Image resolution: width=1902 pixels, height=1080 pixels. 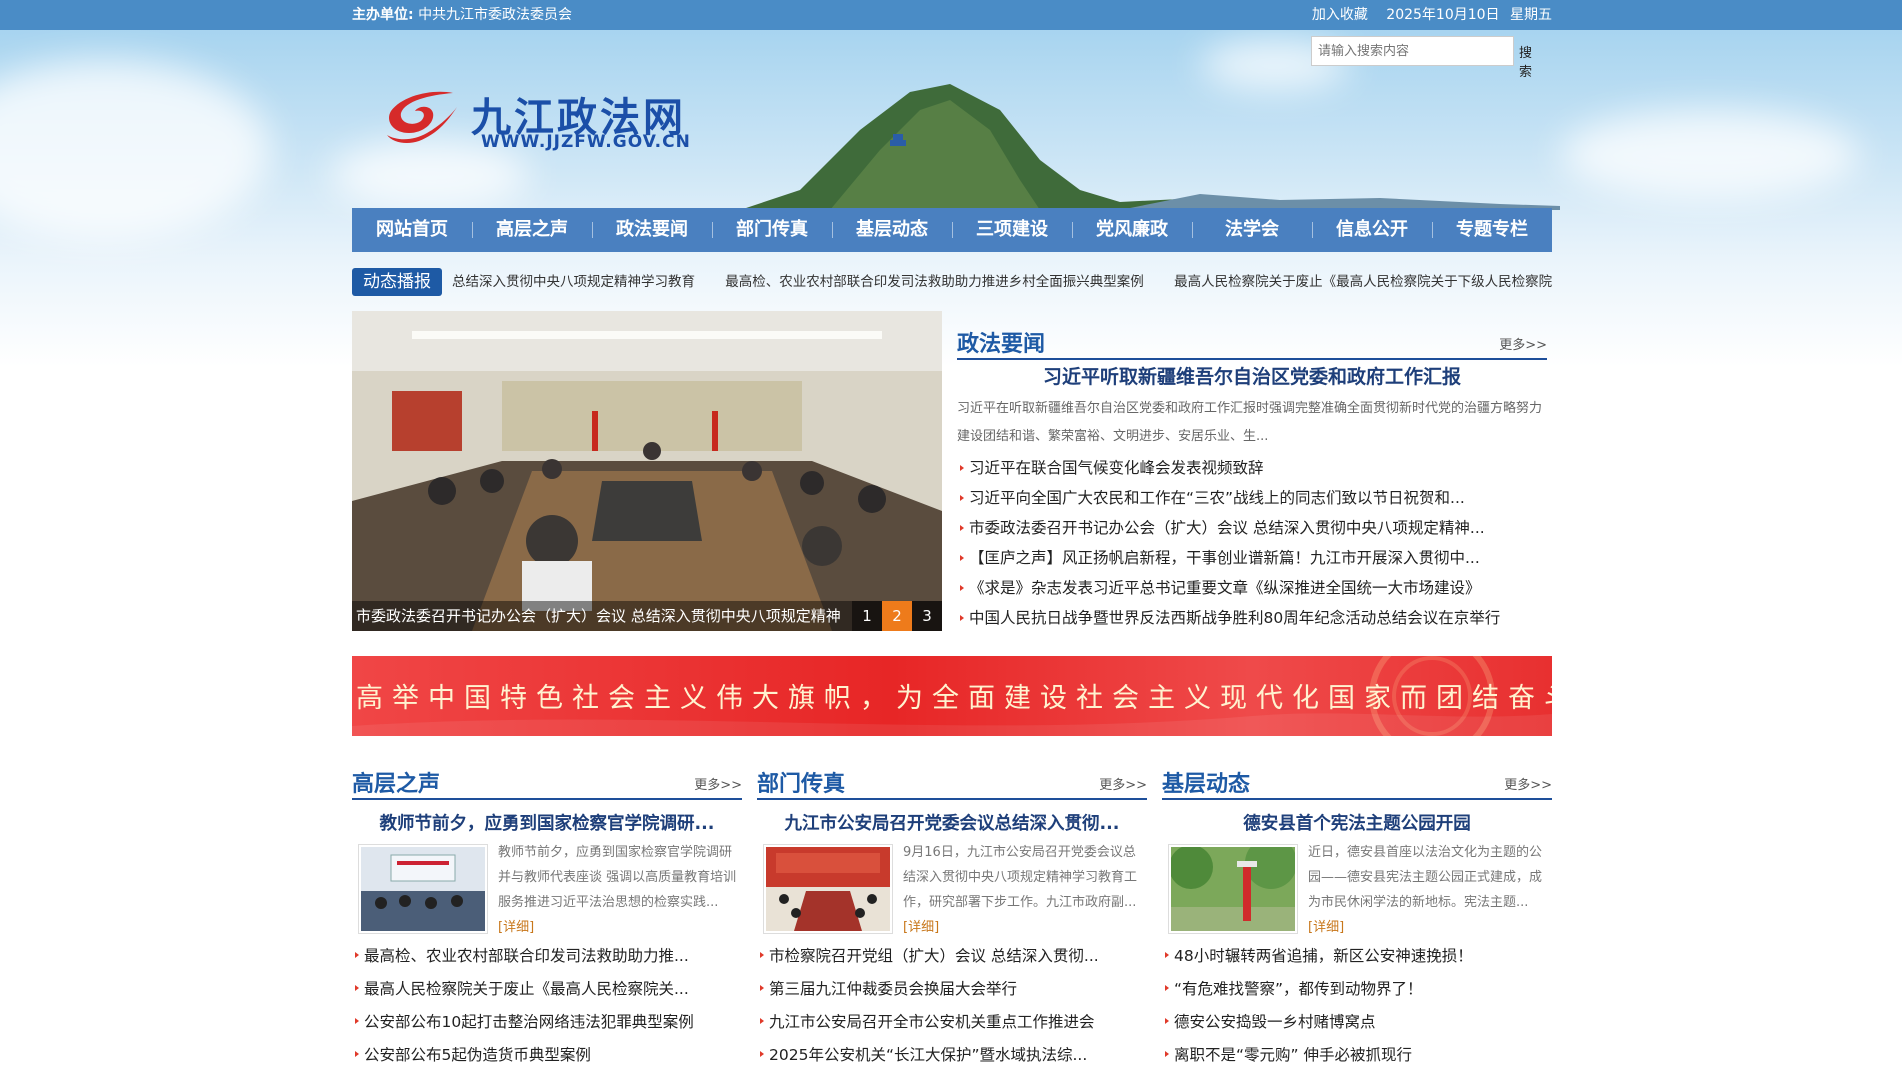 What do you see at coordinates (1357, 822) in the screenshot?
I see `column-lead-headline: 德安县首个宪法主题公园开园` at bounding box center [1357, 822].